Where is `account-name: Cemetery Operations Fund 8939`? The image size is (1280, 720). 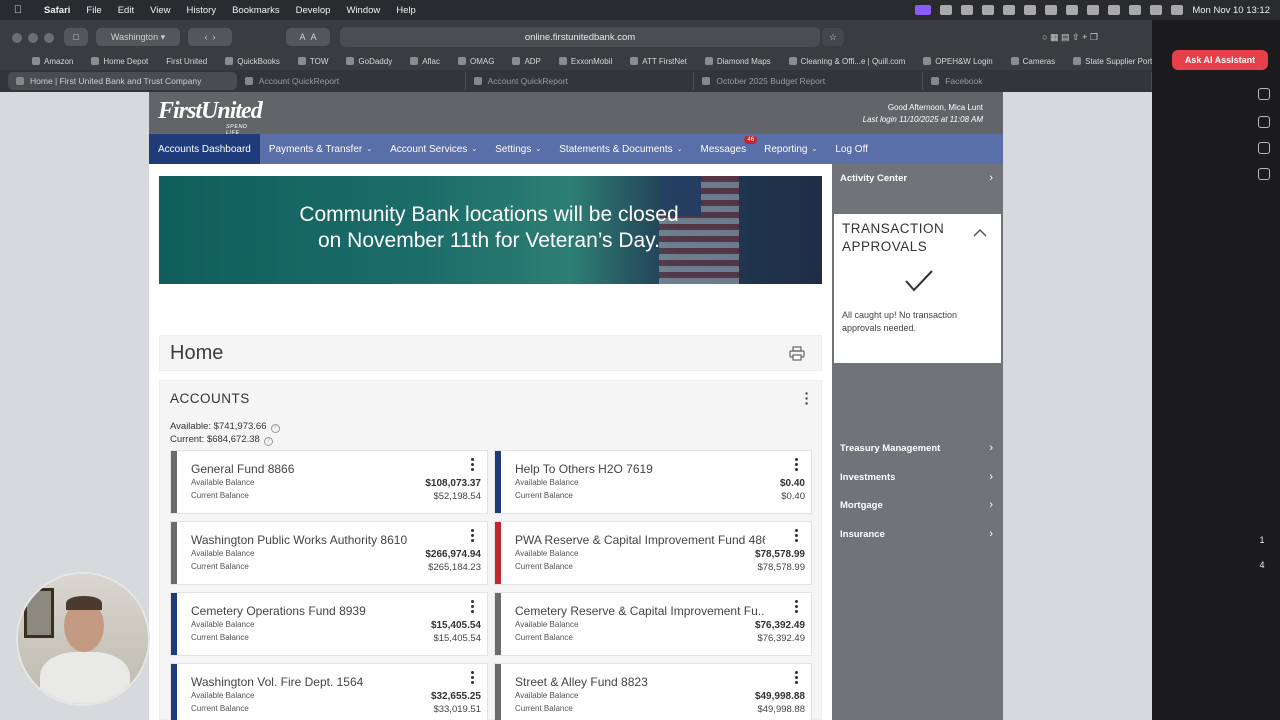
account-name: Cemetery Operations Fund 8939 is located at coordinates (316, 611).